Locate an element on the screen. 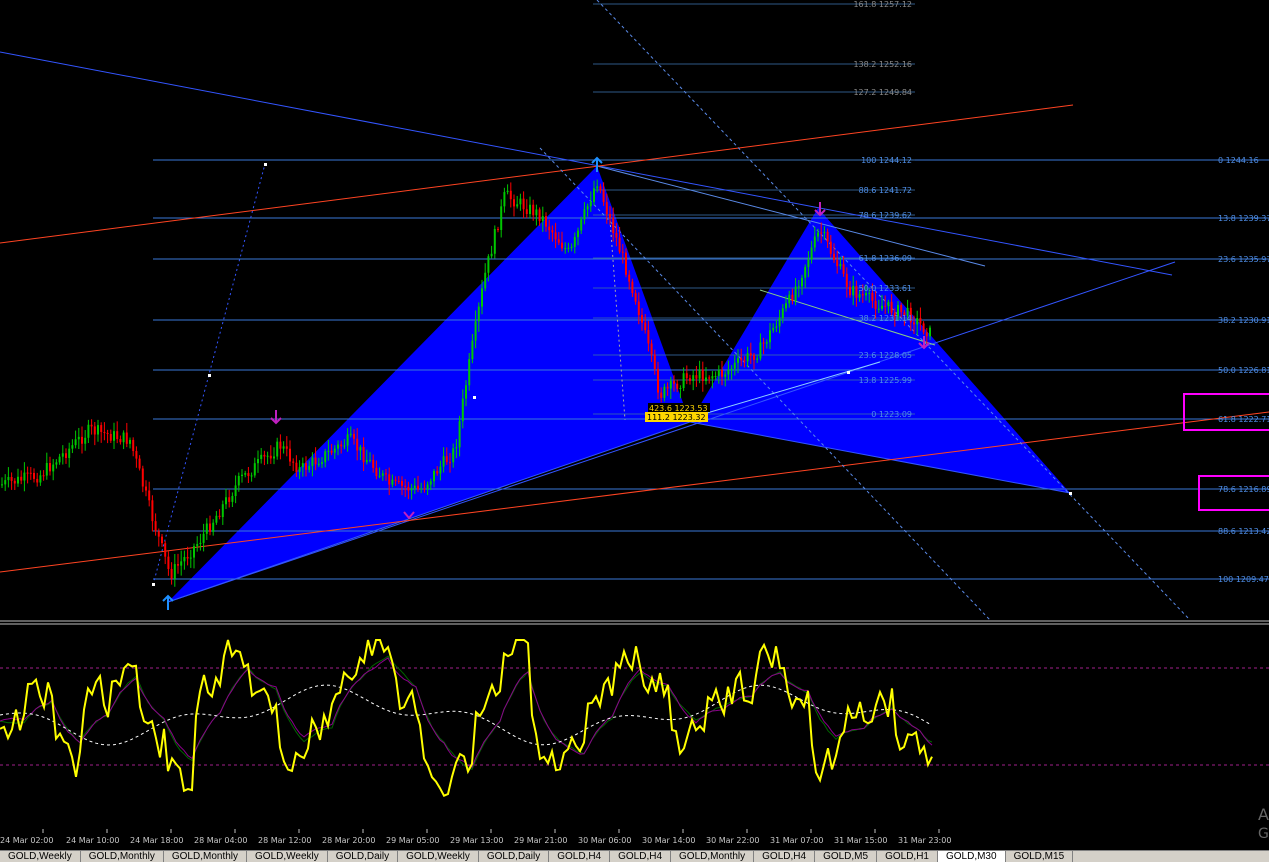 This screenshot has height=862, width=1269. time-axis-label: 31 Mar 23:00 is located at coordinates (924, 840).